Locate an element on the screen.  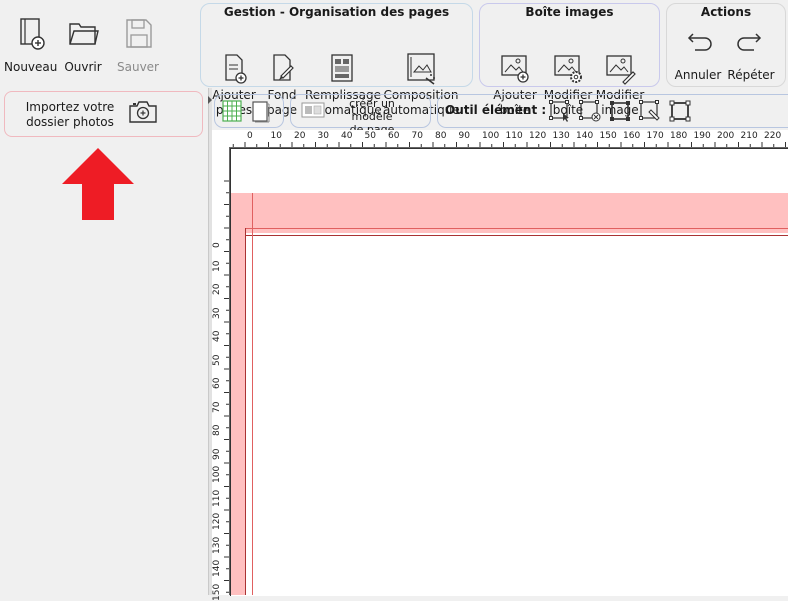
create-template-button: créer un modèle de page is located at coordinates (360, 111).